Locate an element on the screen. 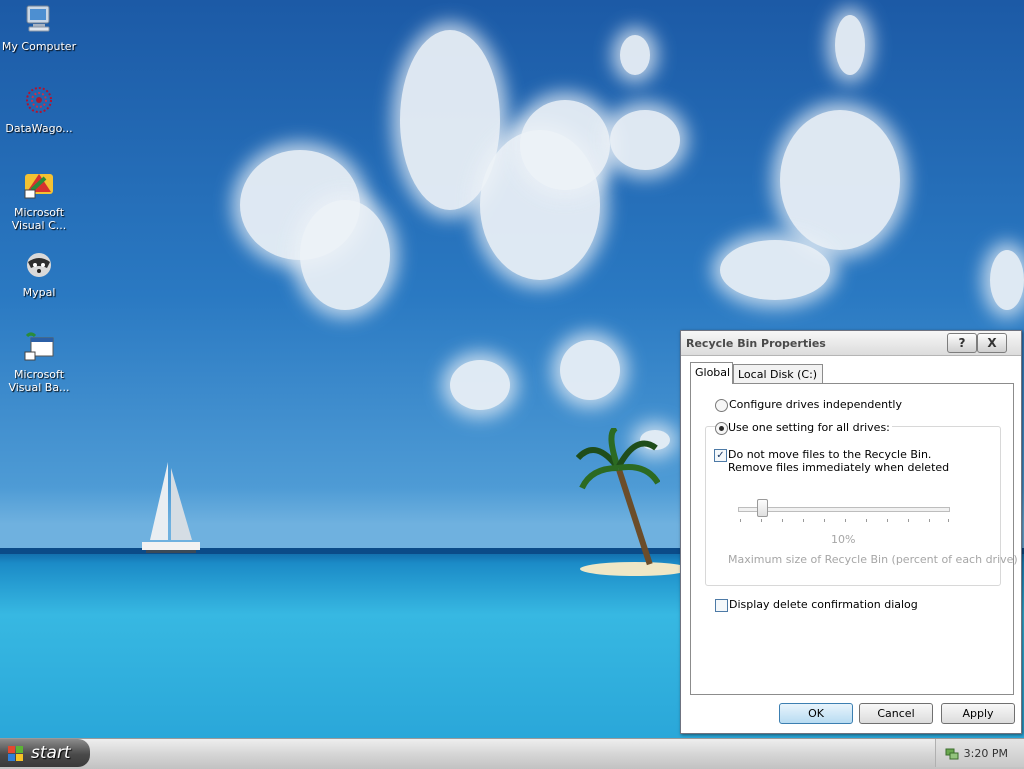 The image size is (1024, 769). display-confirmation-checkbox is located at coordinates (721, 605).